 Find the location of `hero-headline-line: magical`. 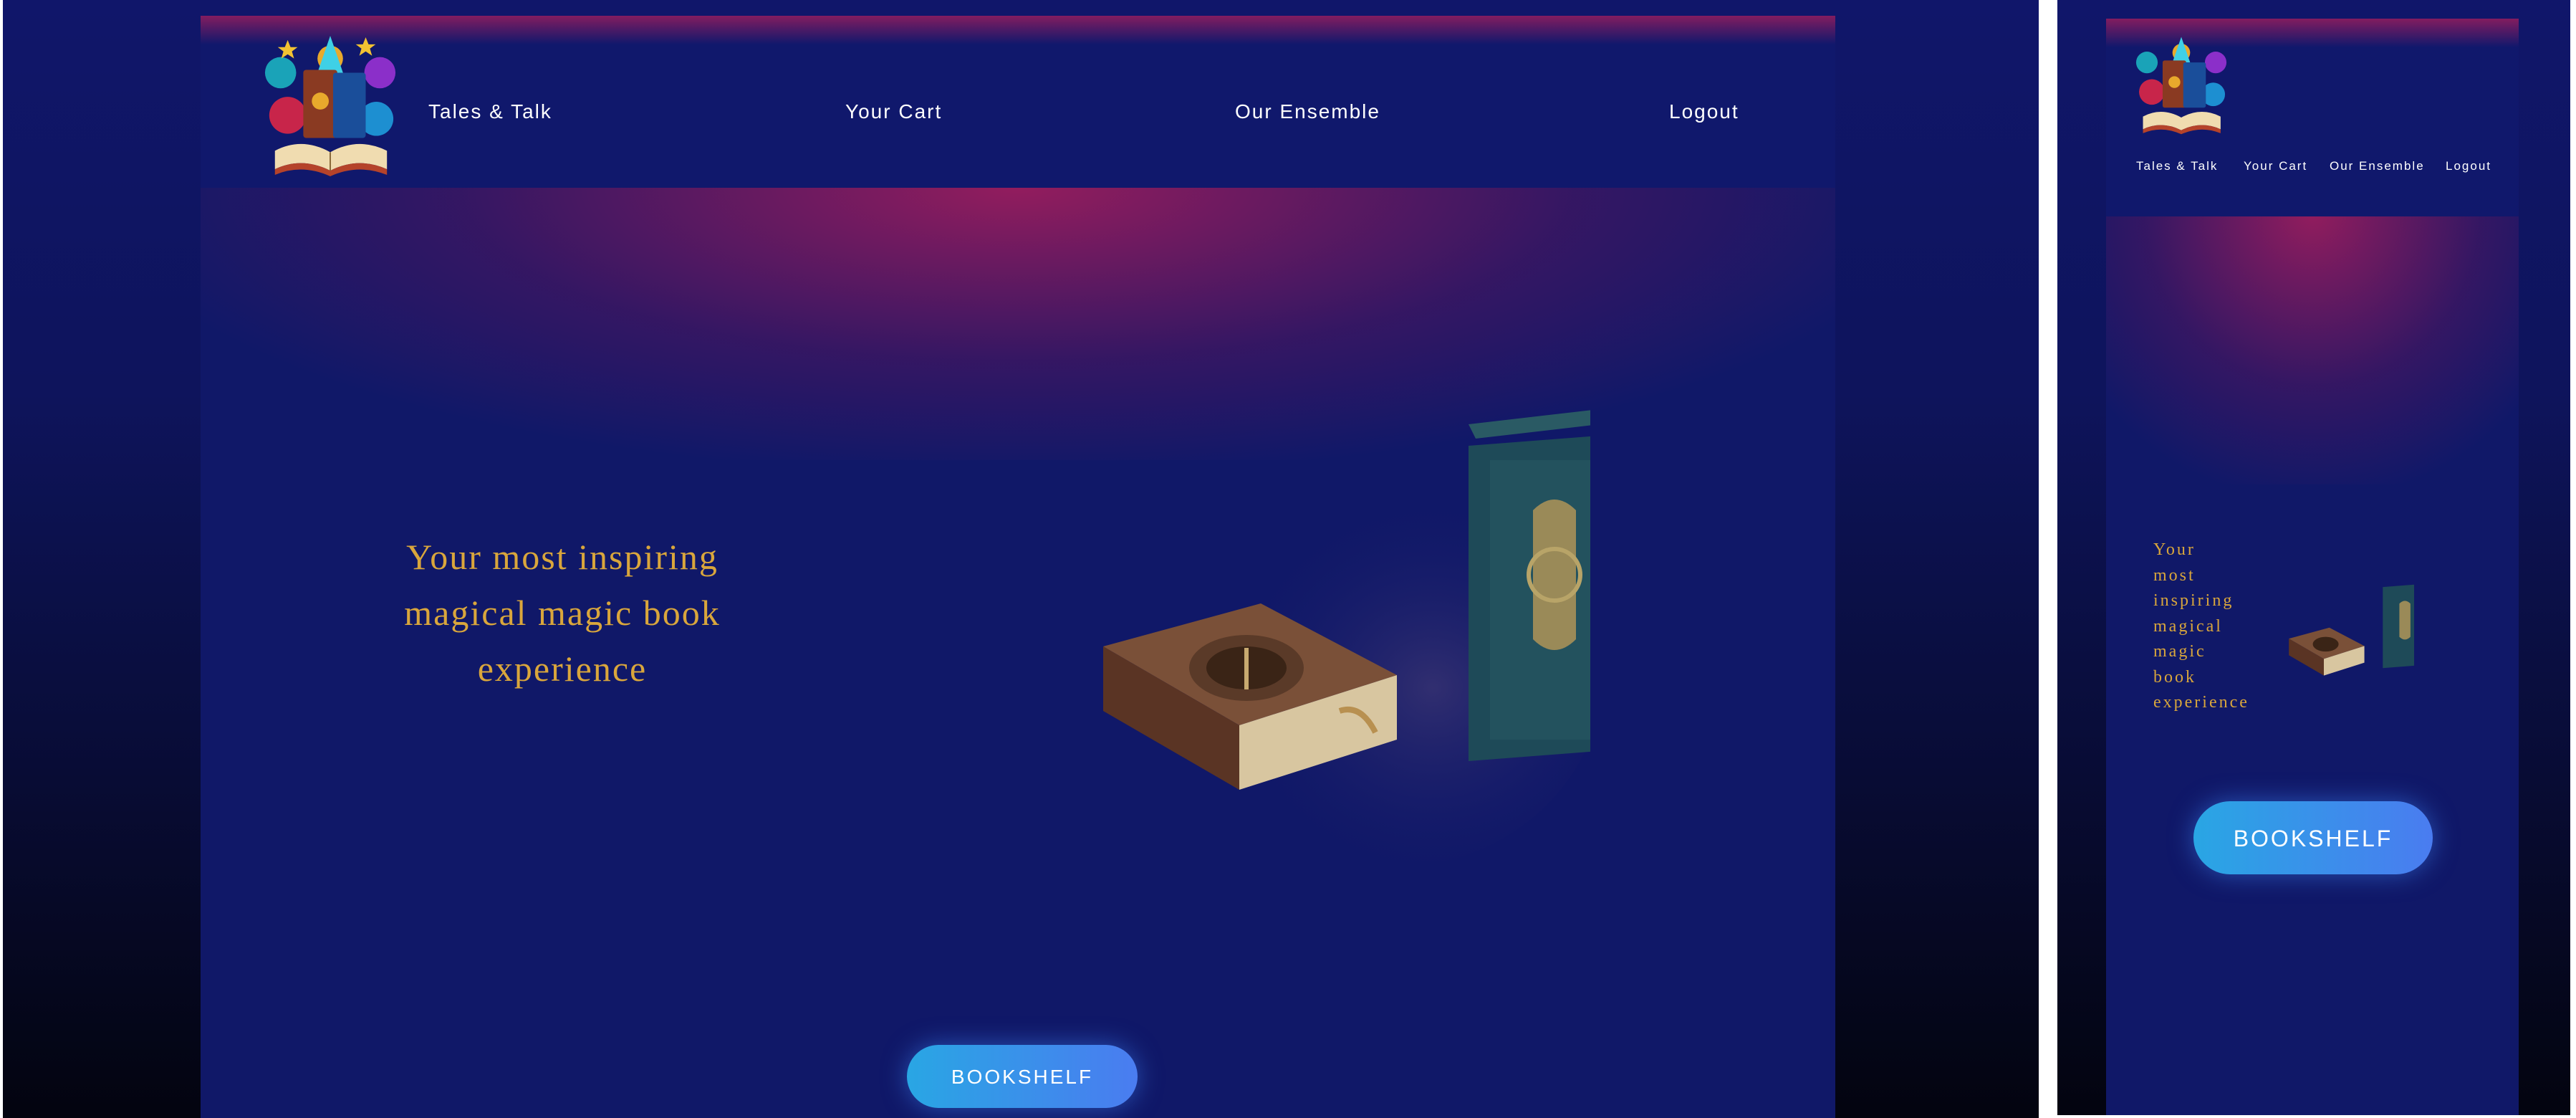

hero-headline-line: magical is located at coordinates (2188, 626).